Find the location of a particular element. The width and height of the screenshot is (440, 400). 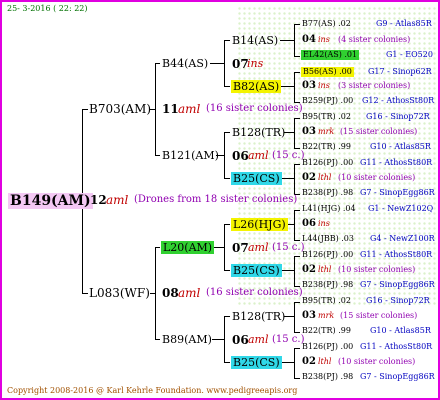

ancestor-b-2: B259(PJ) .00 is located at coordinates (327, 101).